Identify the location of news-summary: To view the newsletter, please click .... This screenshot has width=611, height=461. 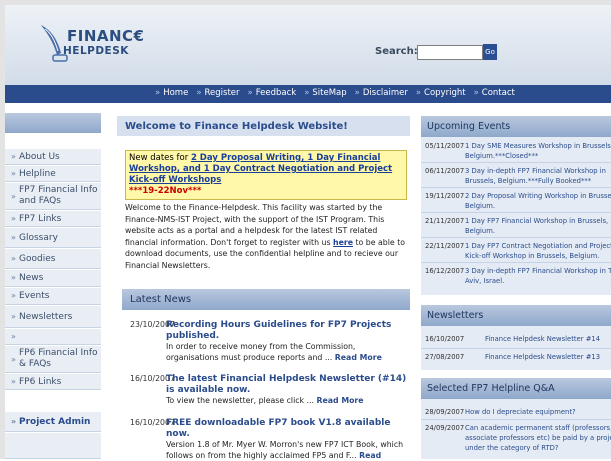
(240, 400).